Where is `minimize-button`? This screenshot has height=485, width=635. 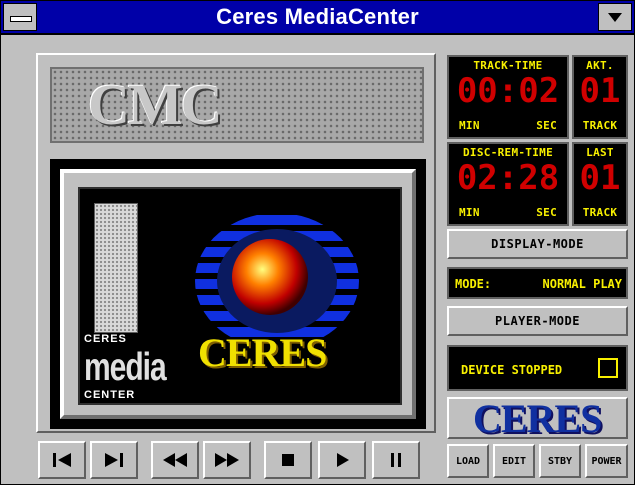 minimize-button is located at coordinates (615, 17).